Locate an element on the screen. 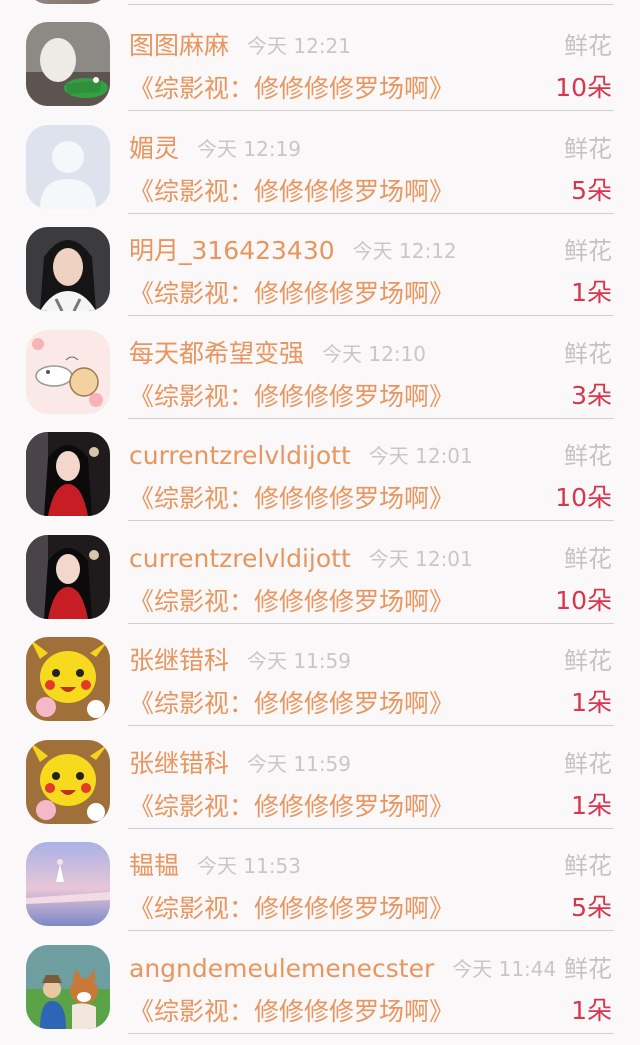 This screenshot has height=1045, width=640. avatar-photo-toy-icon is located at coordinates (68, 64).